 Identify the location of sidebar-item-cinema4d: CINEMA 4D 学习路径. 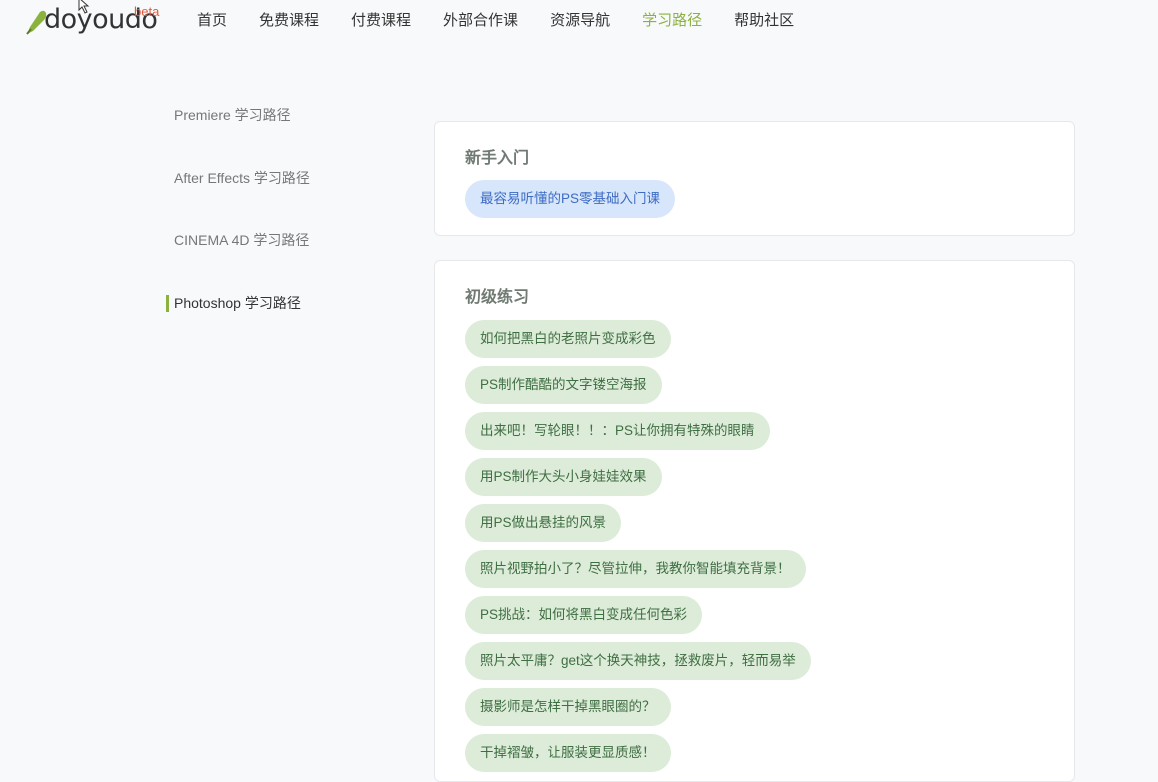
(276, 240).